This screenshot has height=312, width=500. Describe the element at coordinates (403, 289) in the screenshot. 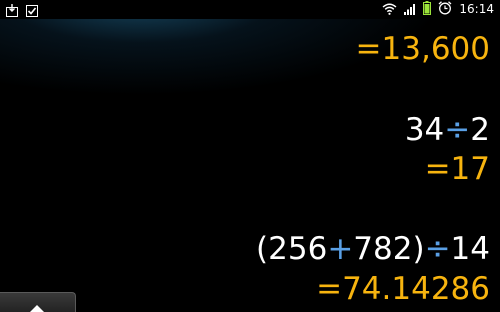

I see `result-line: =74.14286` at that location.